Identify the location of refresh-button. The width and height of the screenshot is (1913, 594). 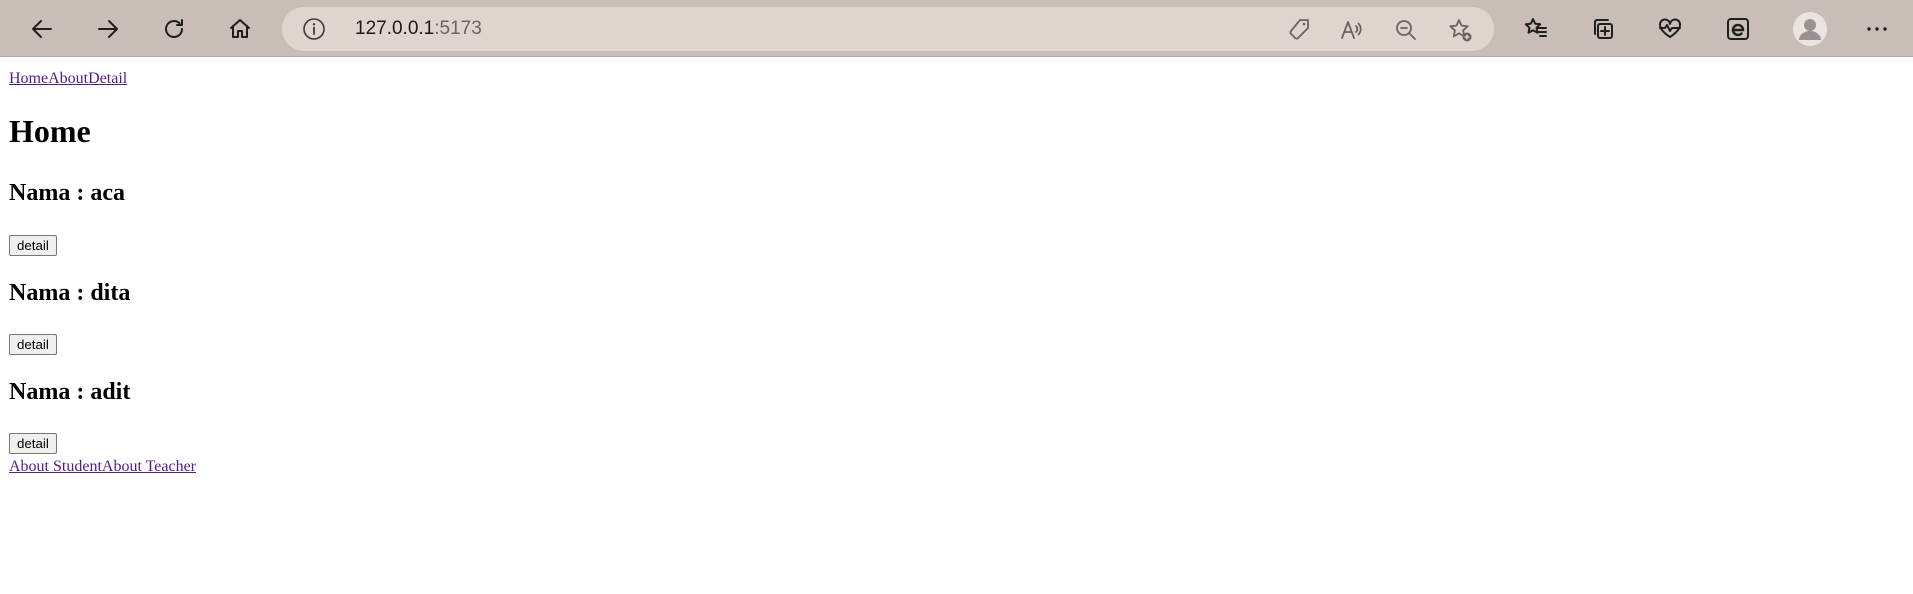
(174, 29).